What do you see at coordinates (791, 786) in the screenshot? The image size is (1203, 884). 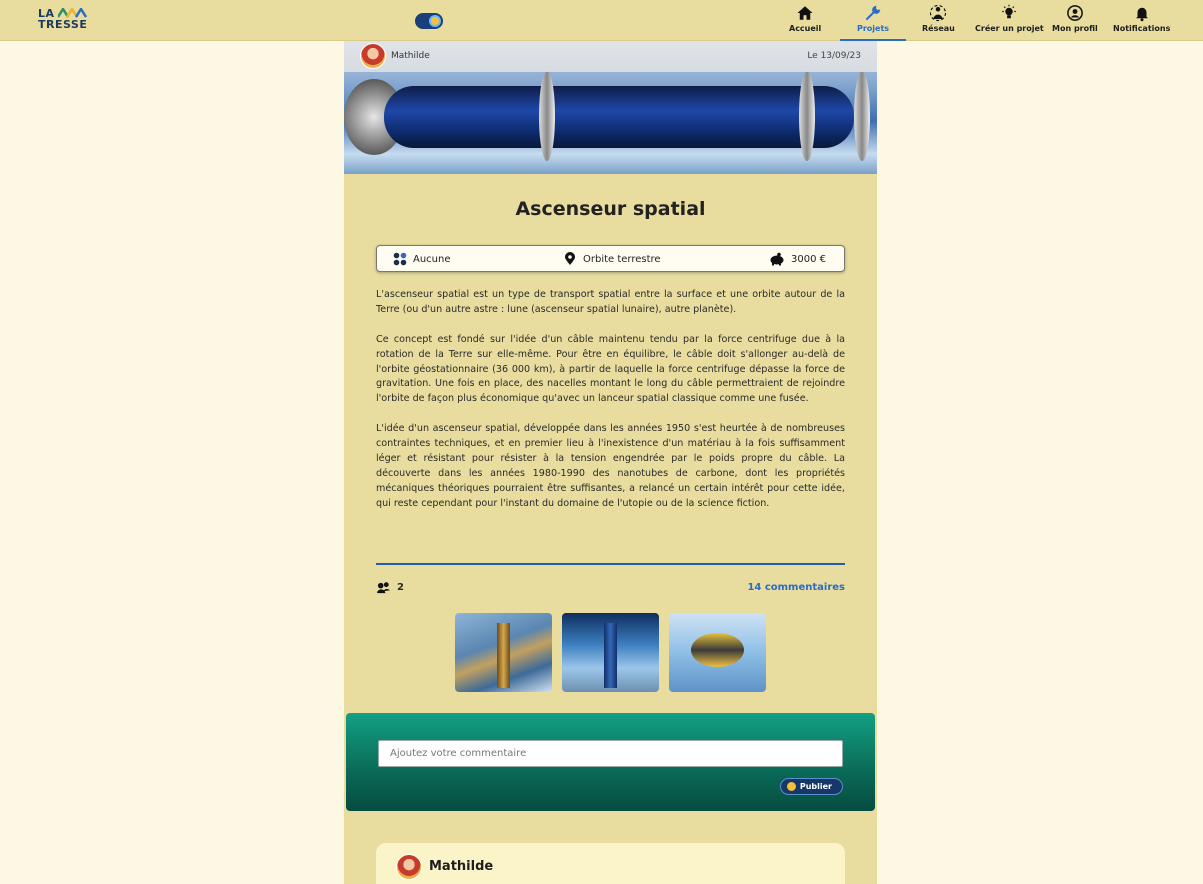 I see `check-icon` at bounding box center [791, 786].